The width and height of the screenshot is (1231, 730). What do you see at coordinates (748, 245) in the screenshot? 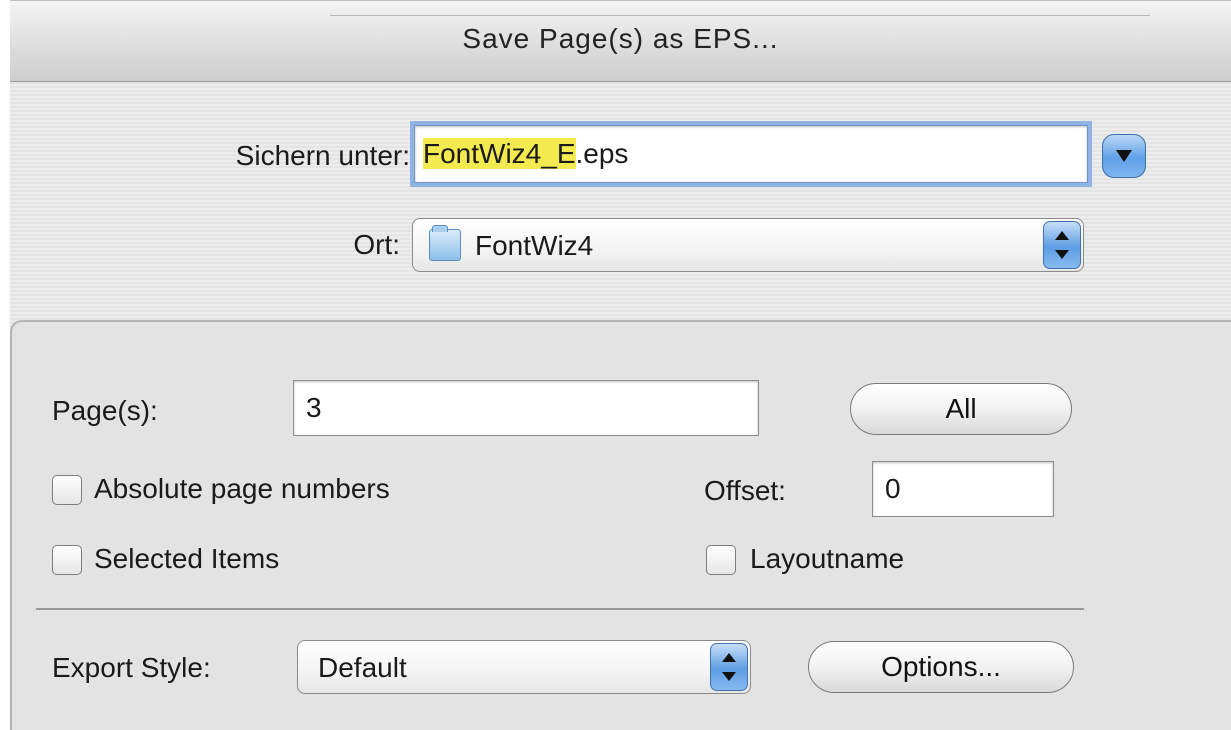
I see `location-popup: FontWiz4` at bounding box center [748, 245].